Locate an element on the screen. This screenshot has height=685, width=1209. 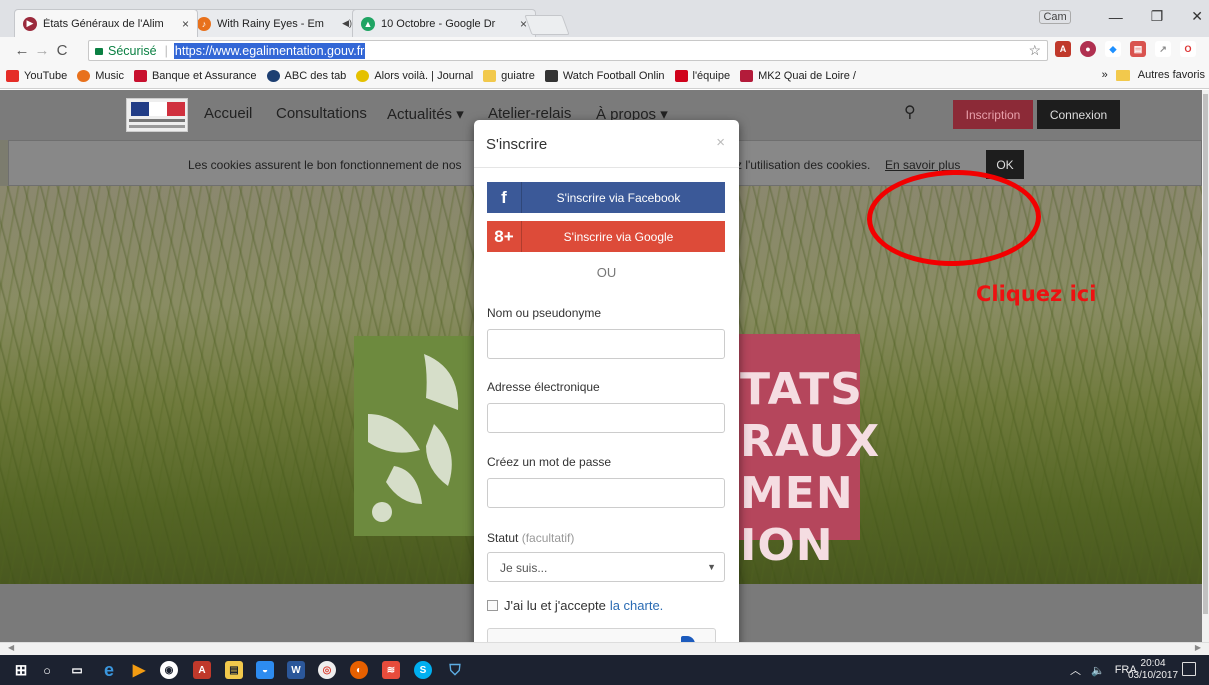
chevron-down-icon: ▼ is located at coordinates (711, 567).